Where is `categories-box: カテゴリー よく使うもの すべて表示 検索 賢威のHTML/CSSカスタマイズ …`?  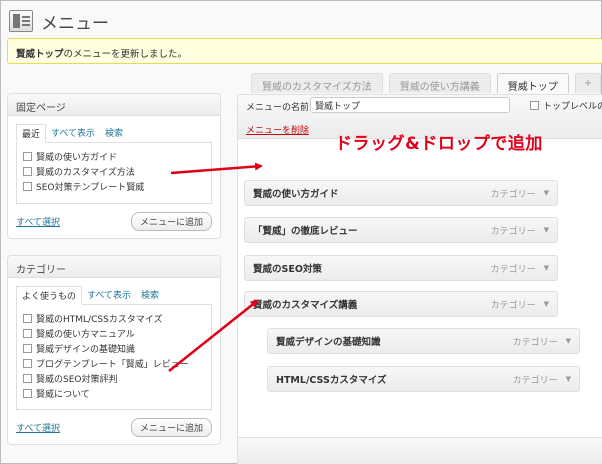
categories-box: カテゴリー よく使うもの すべて表示 検索 賢威のHTML/CSSカスタマイズ … is located at coordinates (114, 350).